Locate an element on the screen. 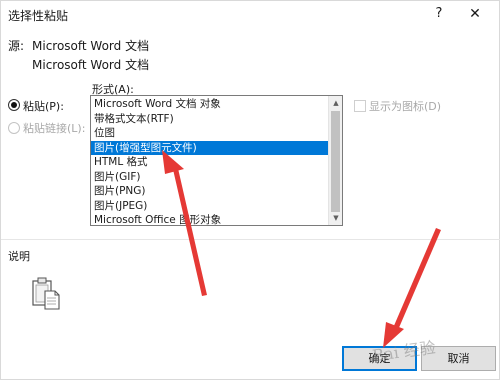  format-item-html: HTML 格式 is located at coordinates (210, 162).